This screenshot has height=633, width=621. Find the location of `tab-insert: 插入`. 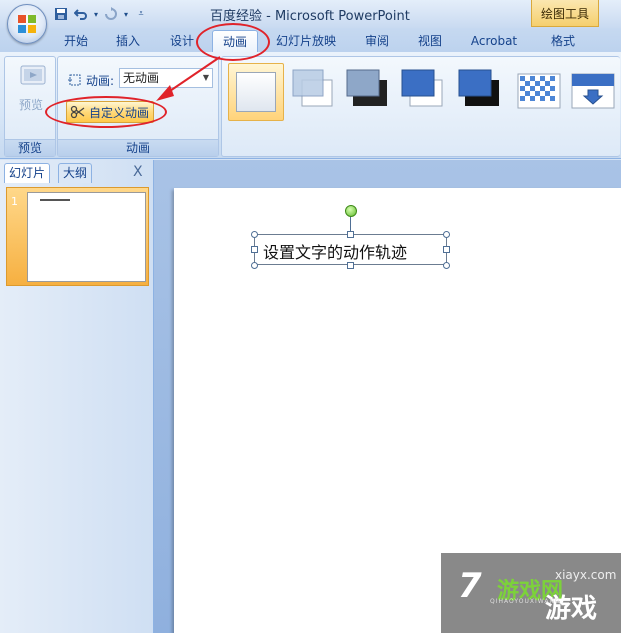

tab-insert: 插入 is located at coordinates (128, 41).